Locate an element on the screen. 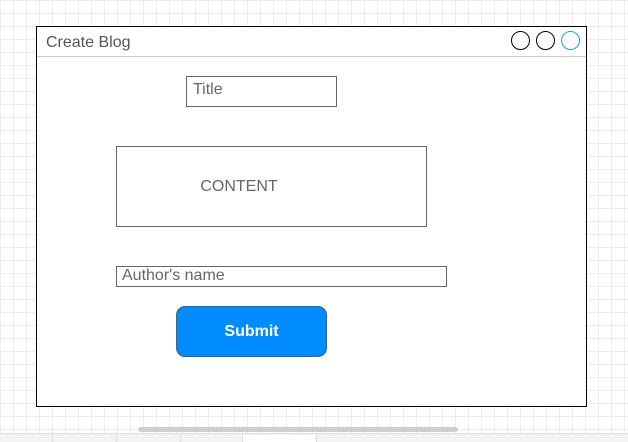 This screenshot has height=442, width=628. horizontal-scrollbar is located at coordinates (298, 429).